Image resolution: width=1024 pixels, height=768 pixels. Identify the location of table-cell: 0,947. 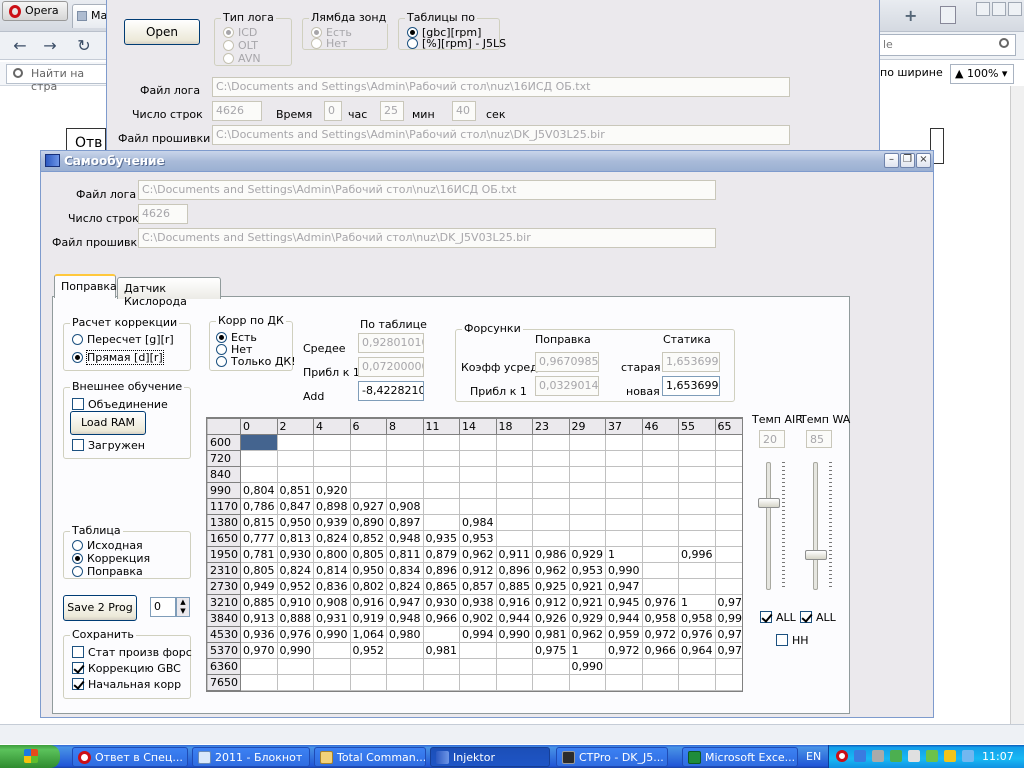
(405, 602).